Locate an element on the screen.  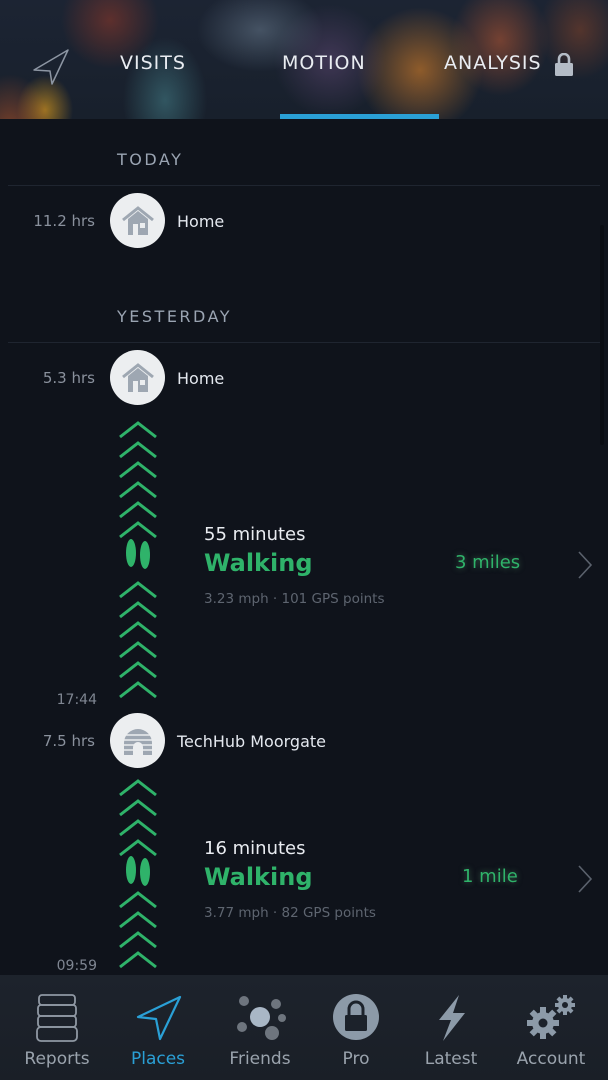
activity-distance: 1 mile is located at coordinates (490, 876).